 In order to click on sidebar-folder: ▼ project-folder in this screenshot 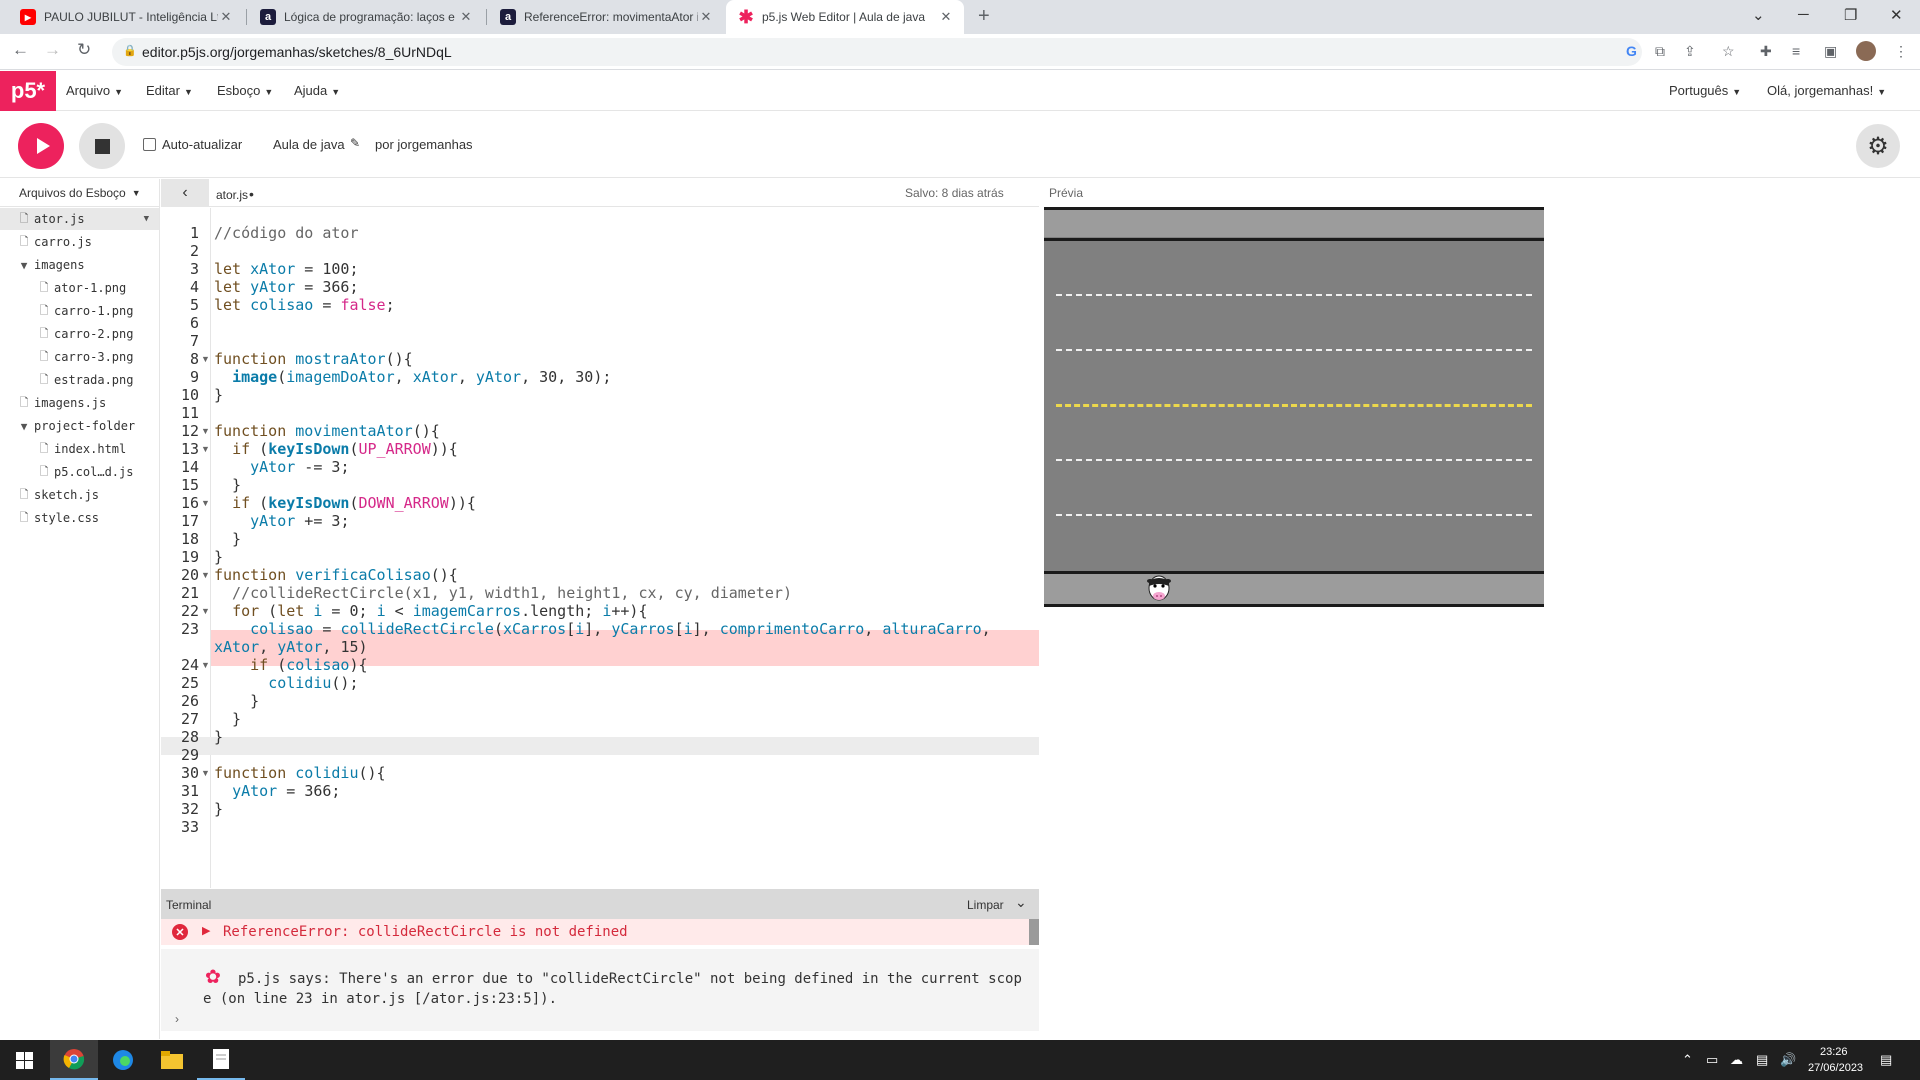, I will do `click(79, 426)`.